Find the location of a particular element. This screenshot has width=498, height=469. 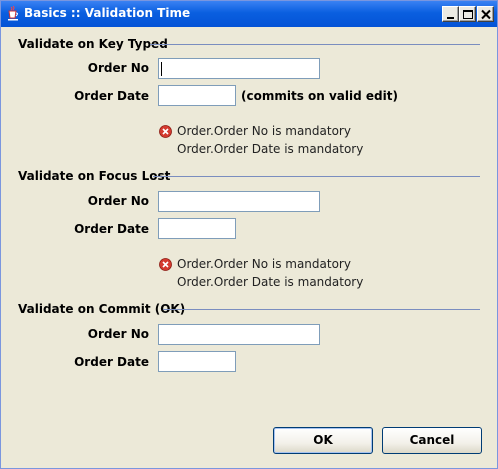

maximize-icon is located at coordinates (468, 14).